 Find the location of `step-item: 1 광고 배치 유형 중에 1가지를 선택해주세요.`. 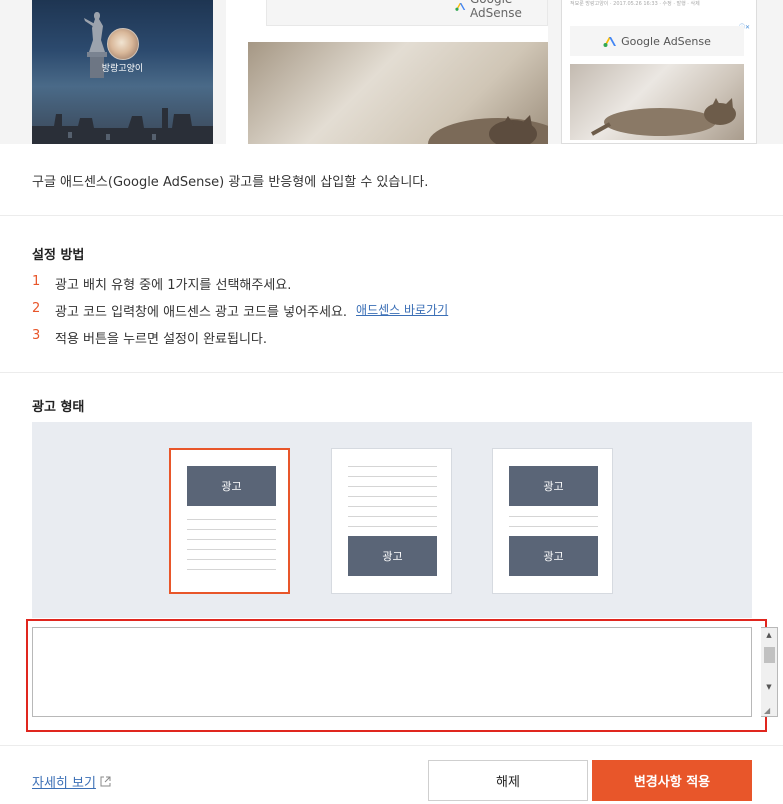

step-item: 1 광고 배치 유형 중에 1가지를 선택해주세요. is located at coordinates (240, 287).